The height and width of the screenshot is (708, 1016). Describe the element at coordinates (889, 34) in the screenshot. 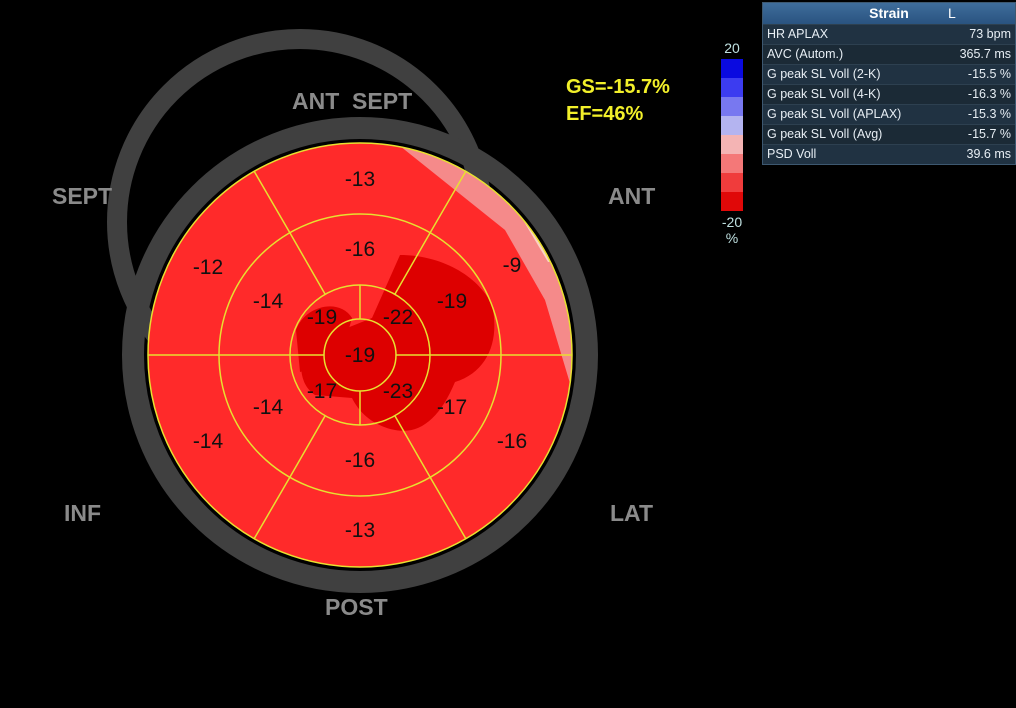

I see `measurement-row: HR APLAX 73 bpm` at that location.